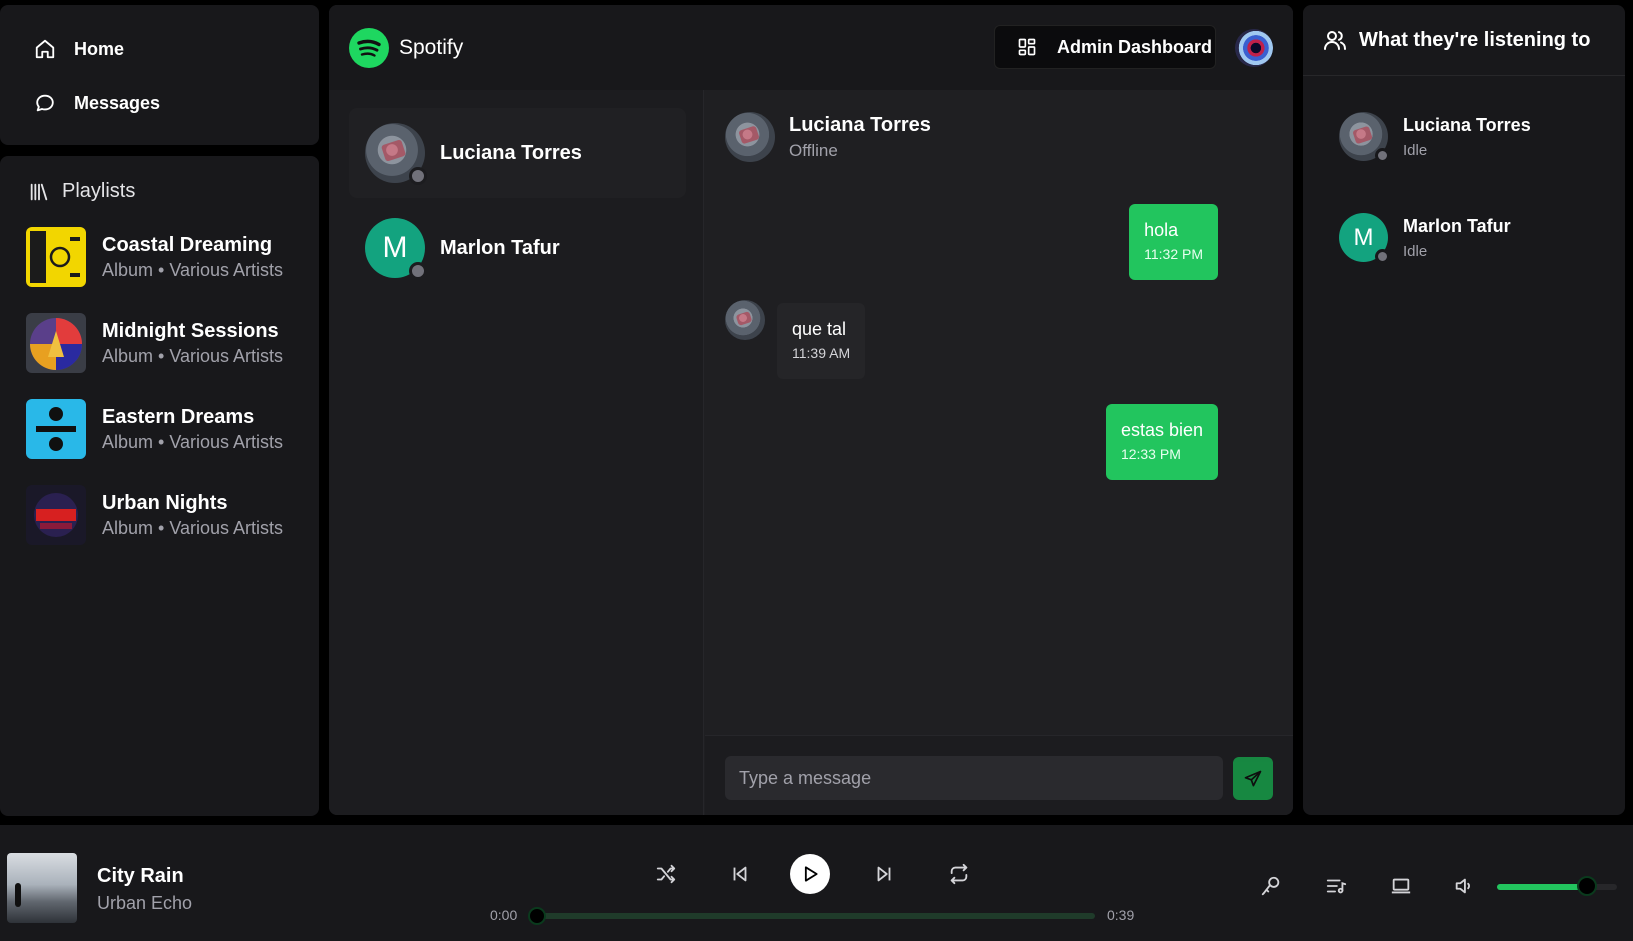 The image size is (1633, 941). Describe the element at coordinates (1173, 242) in the screenshot. I see `message-bubble-outgoing: hola 11:32 PM` at that location.